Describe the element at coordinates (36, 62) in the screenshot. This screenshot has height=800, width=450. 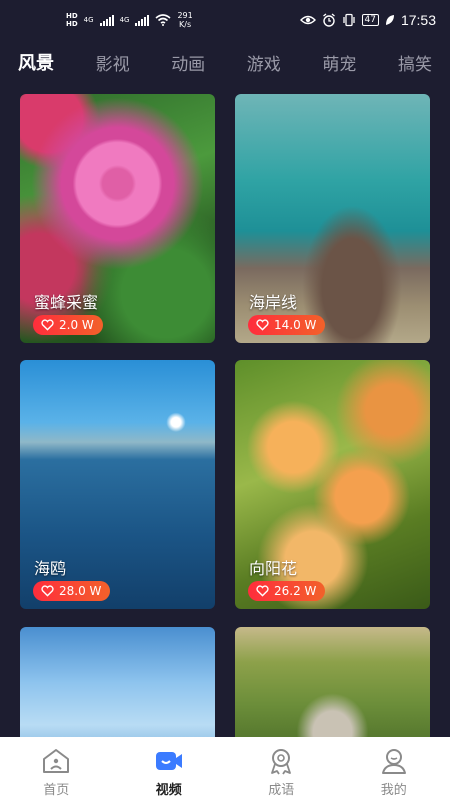
I see `tab-scenery: 风景` at that location.